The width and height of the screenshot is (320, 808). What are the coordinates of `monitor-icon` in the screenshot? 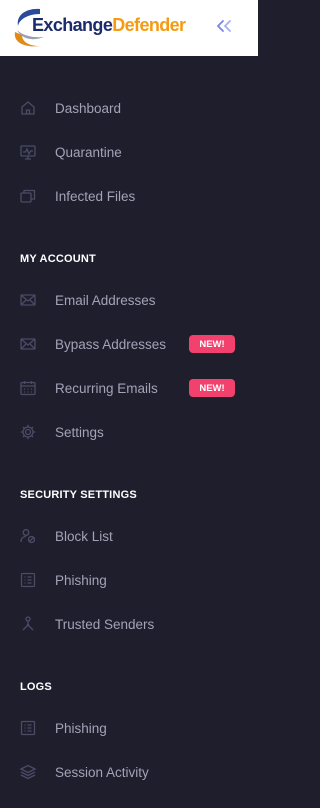 It's located at (28, 152).